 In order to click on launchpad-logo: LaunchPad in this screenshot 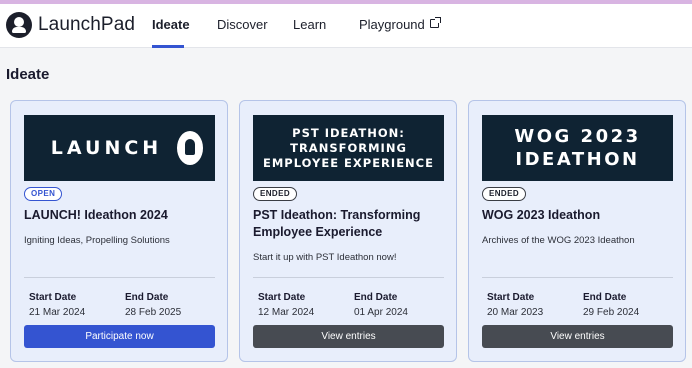, I will do `click(70, 25)`.